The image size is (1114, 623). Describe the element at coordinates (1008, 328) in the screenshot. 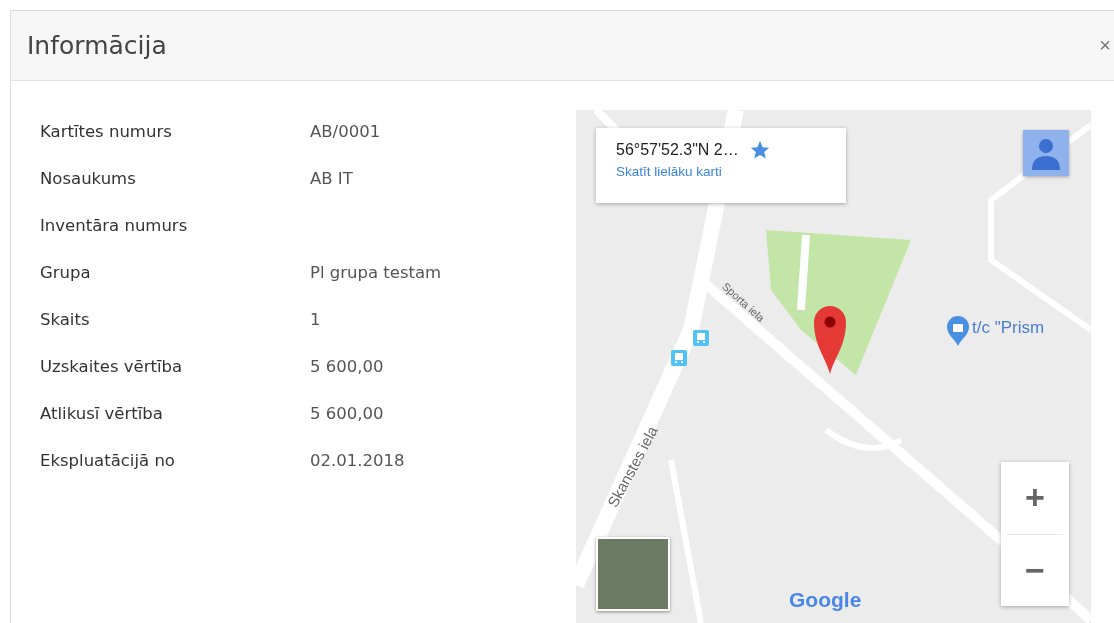

I see `place-label: t/c "Prism` at that location.